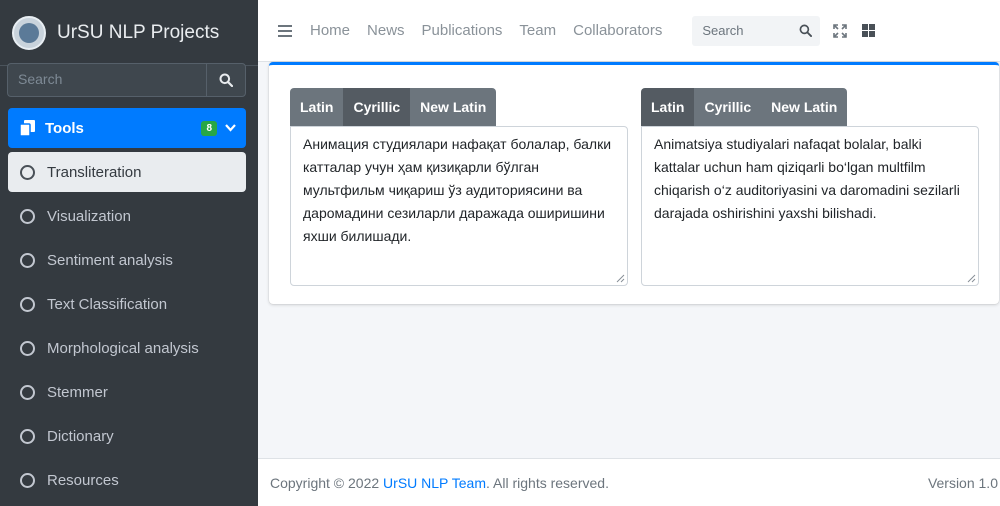  Describe the element at coordinates (127, 480) in the screenshot. I see `sidebar-item-resources: Resources` at that location.